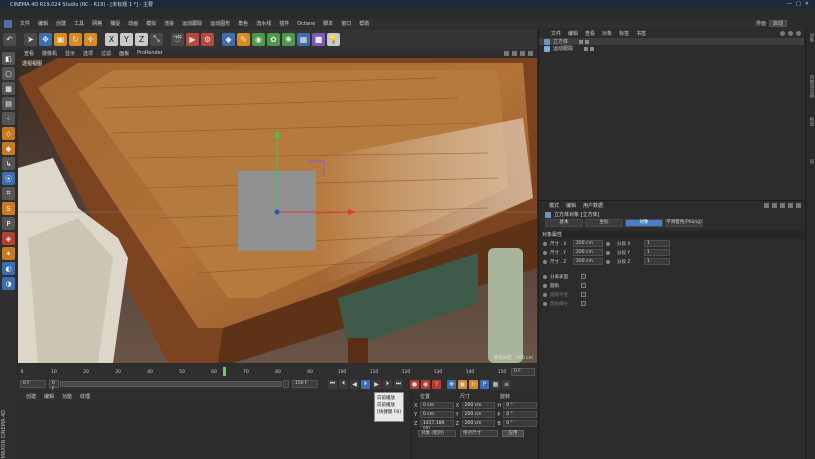  What do you see at coordinates (593, 205) in the screenshot?
I see `attribute-menu-item: 用户数据` at bounding box center [593, 205].